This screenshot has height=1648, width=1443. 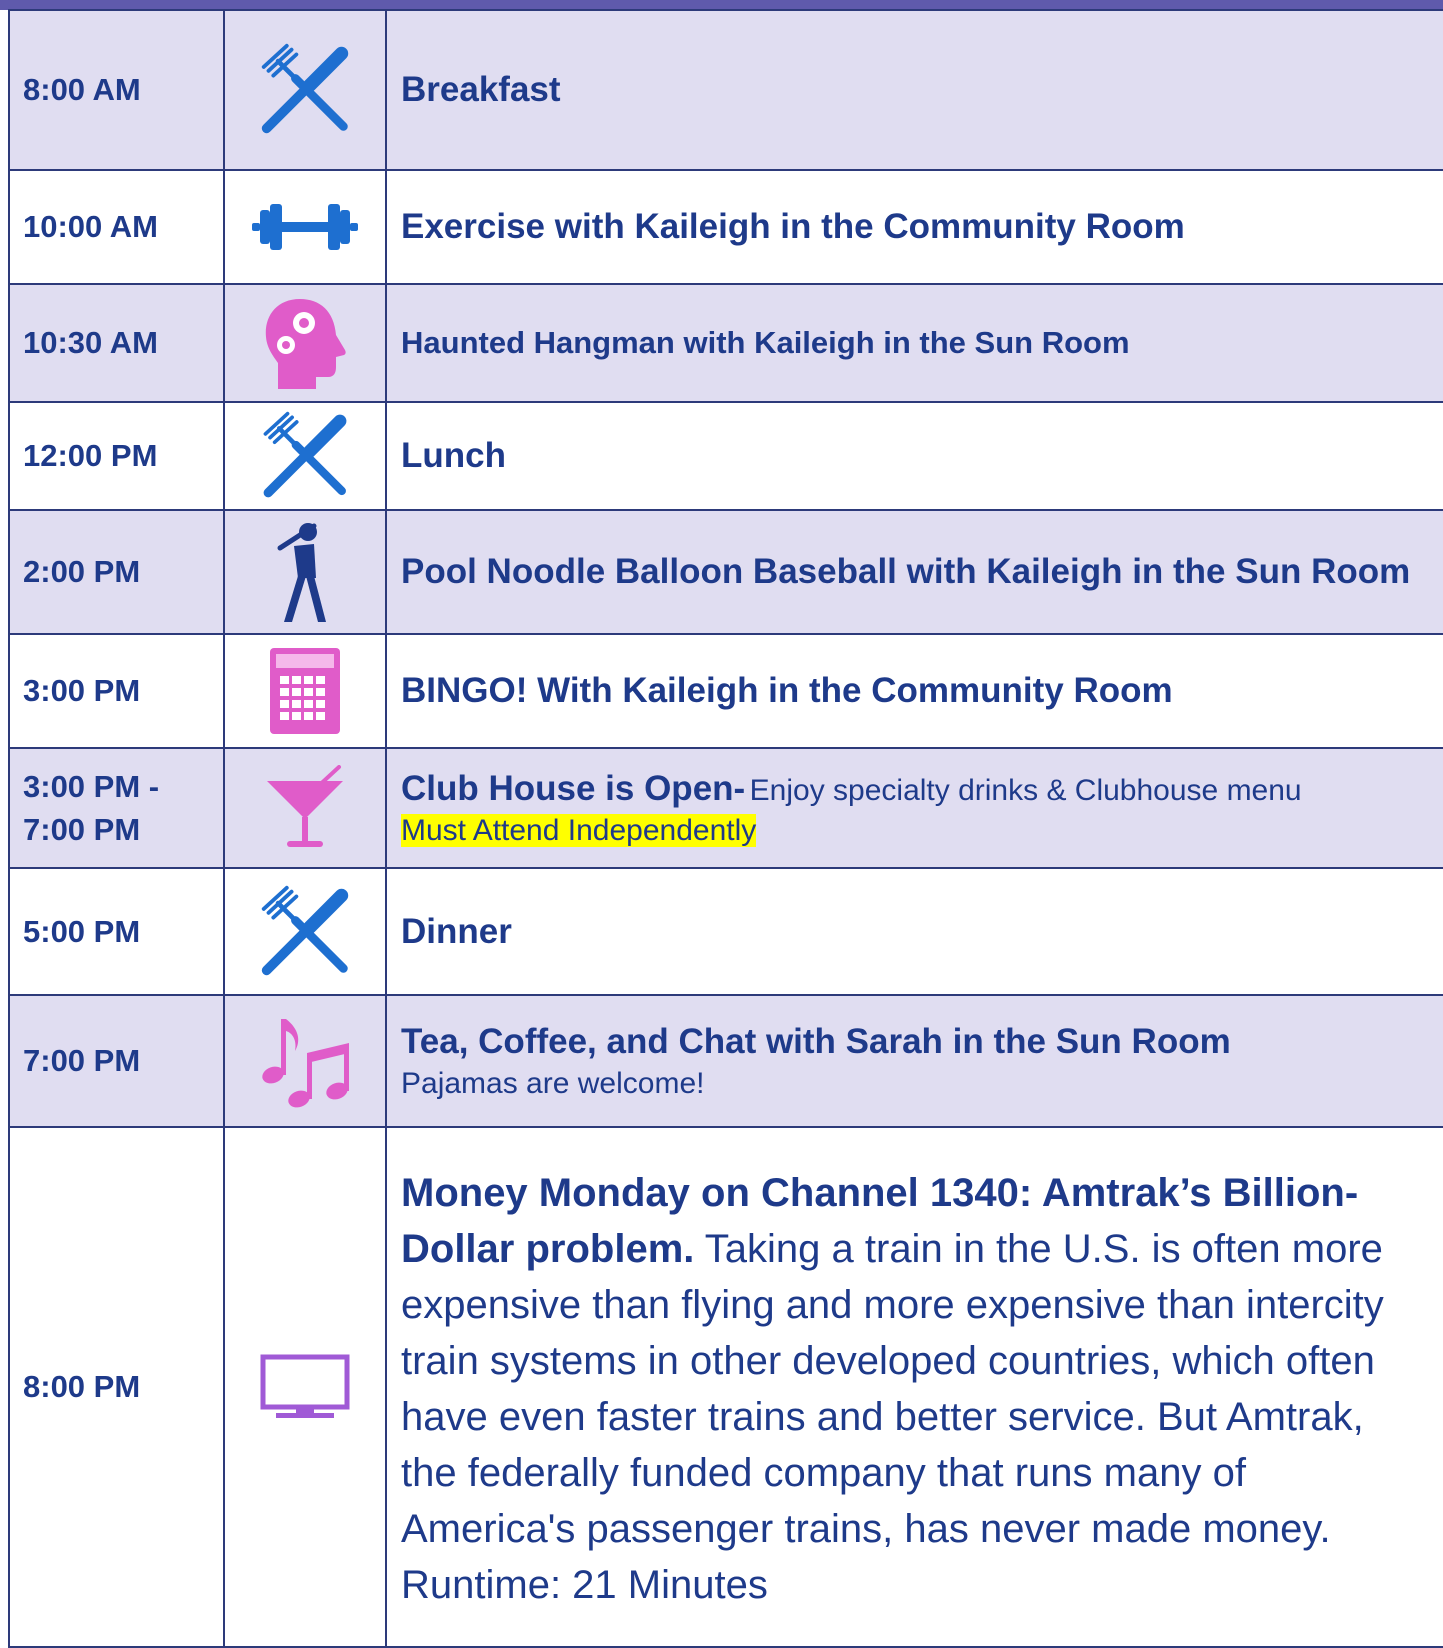 I want to click on time-cell: 10:30 AM, so click(x=116, y=343).